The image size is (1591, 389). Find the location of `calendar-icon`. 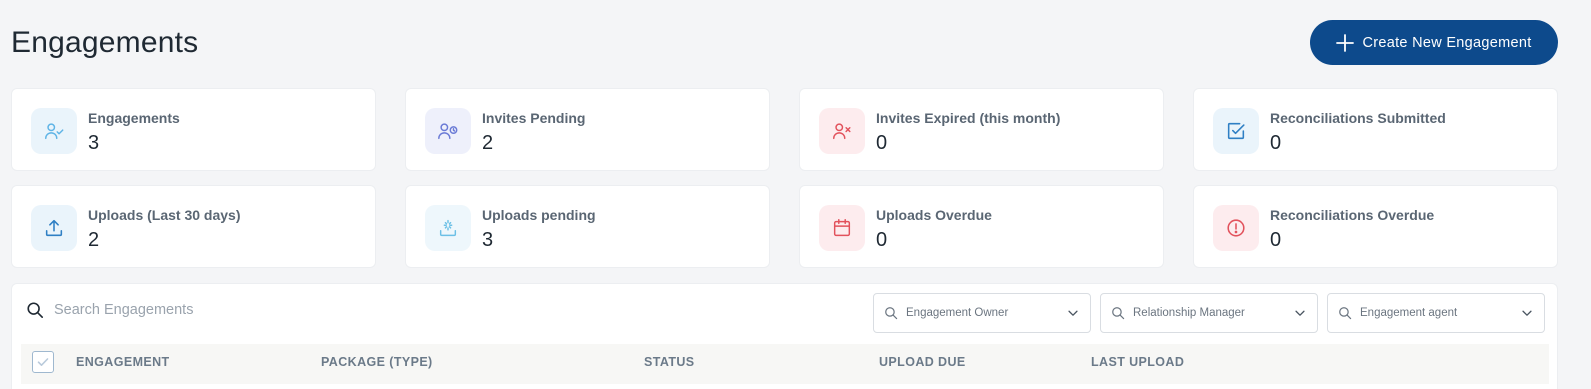

calendar-icon is located at coordinates (842, 228).